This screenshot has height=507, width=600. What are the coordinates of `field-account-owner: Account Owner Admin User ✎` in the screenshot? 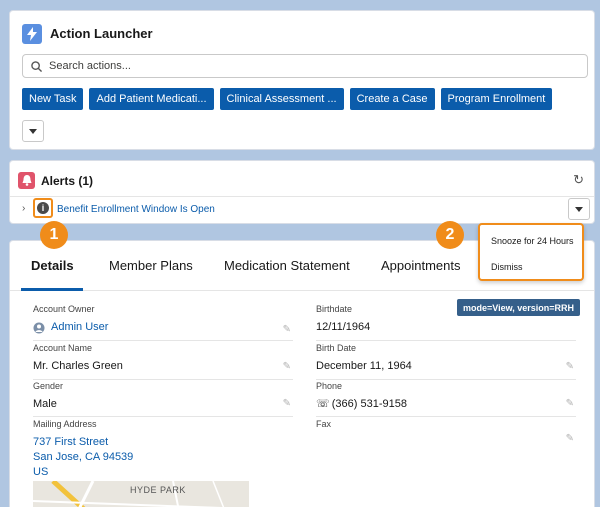 It's located at (163, 322).